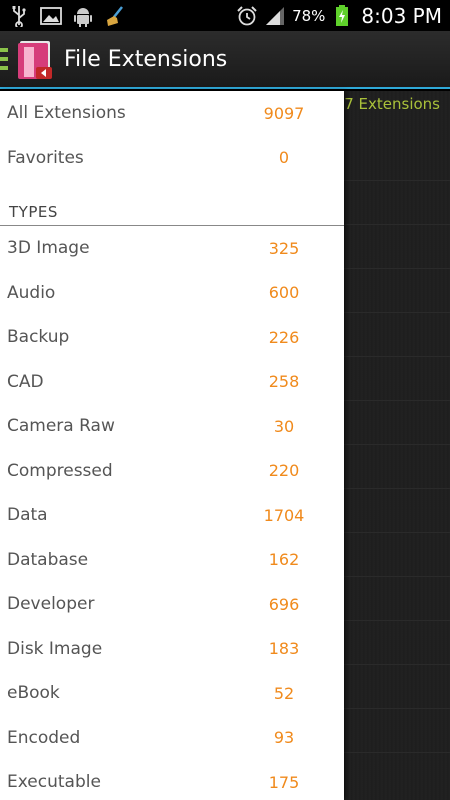 The width and height of the screenshot is (450, 800). I want to click on drawer-item-count: 52, so click(284, 693).